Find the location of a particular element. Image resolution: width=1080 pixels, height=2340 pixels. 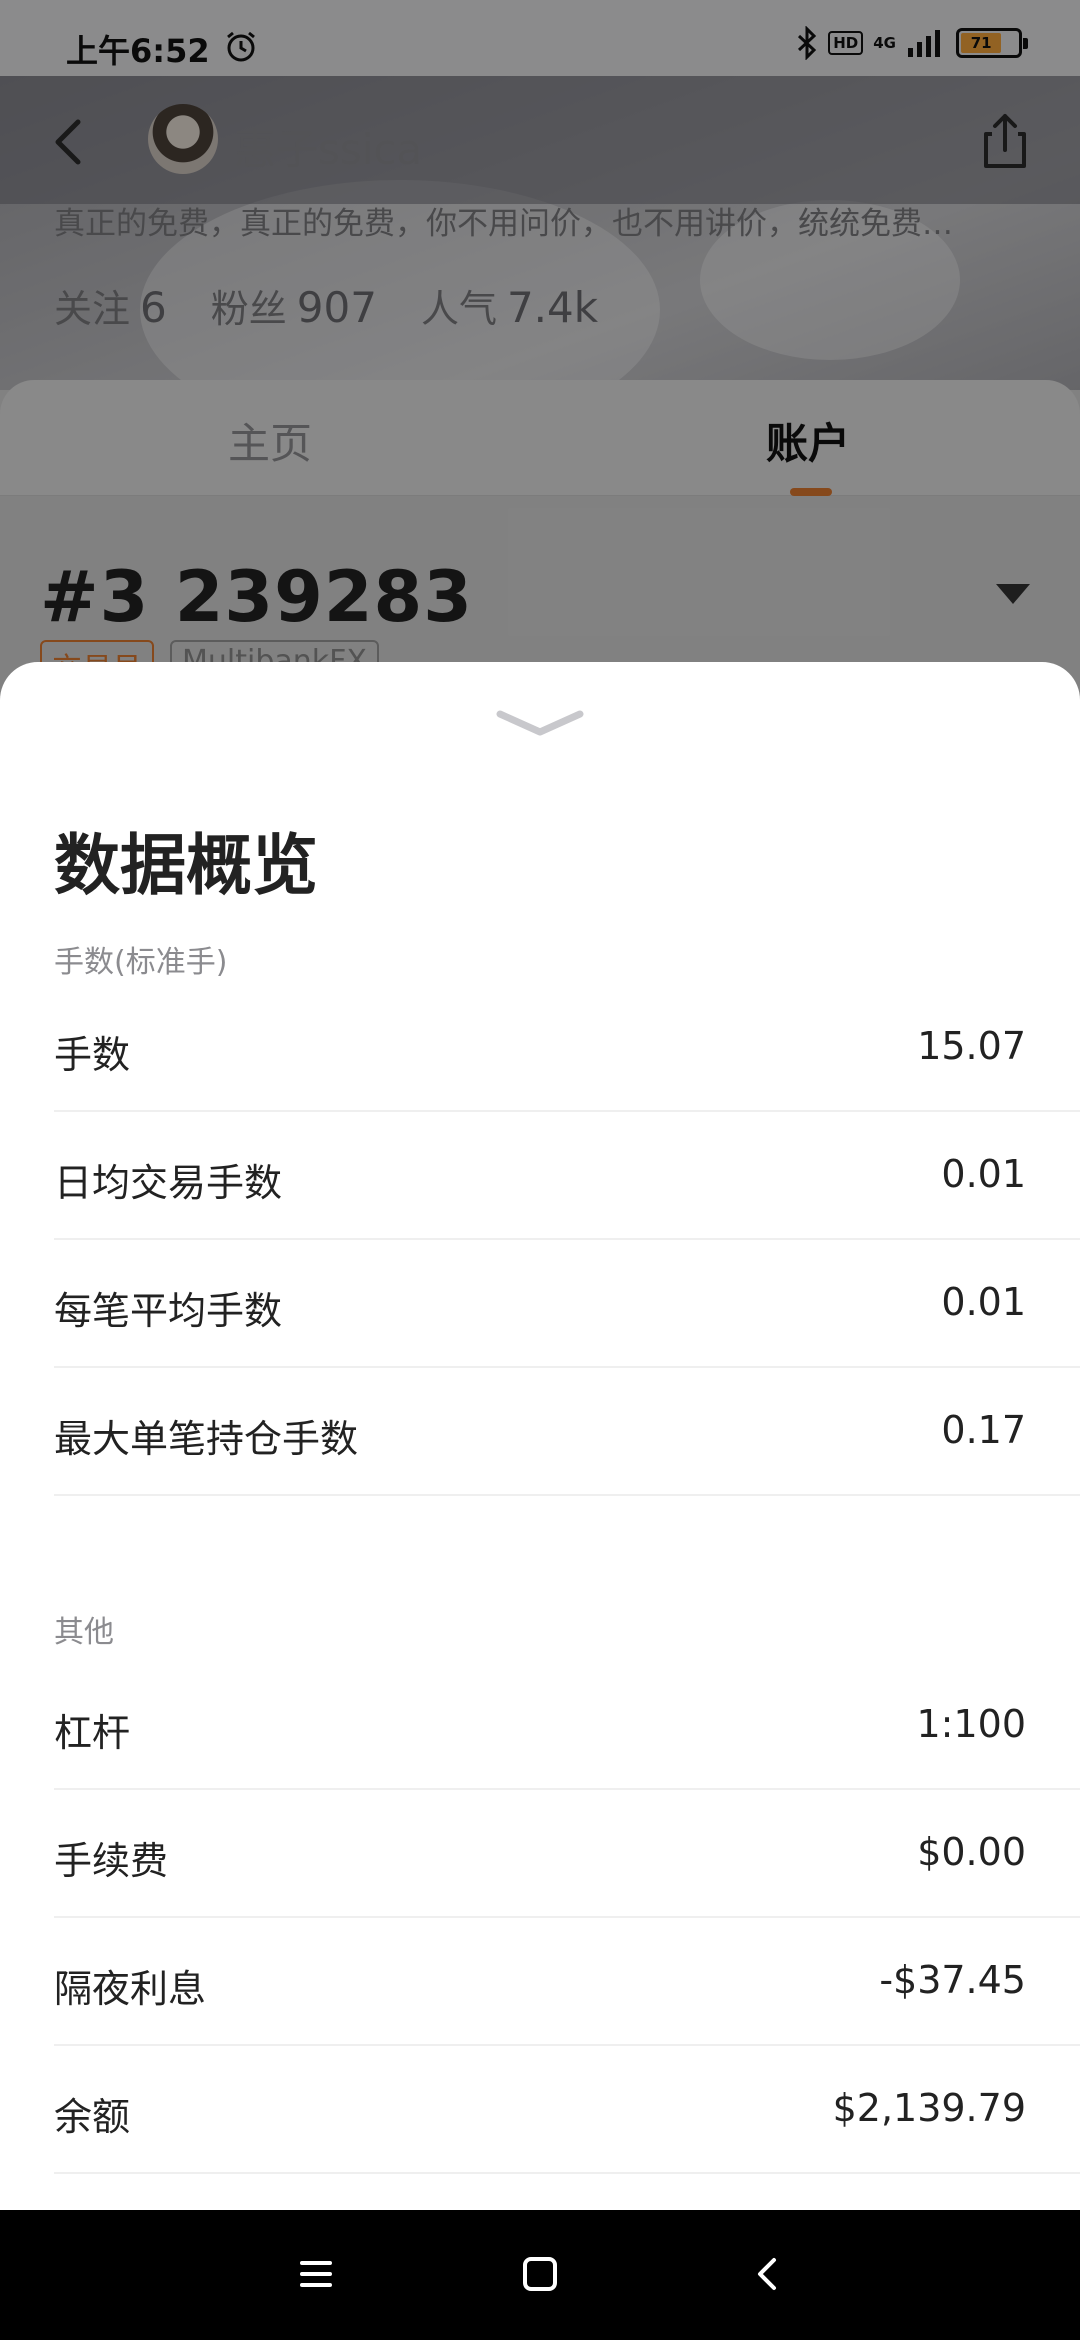

row-value: $0.00 is located at coordinates (971, 1852).